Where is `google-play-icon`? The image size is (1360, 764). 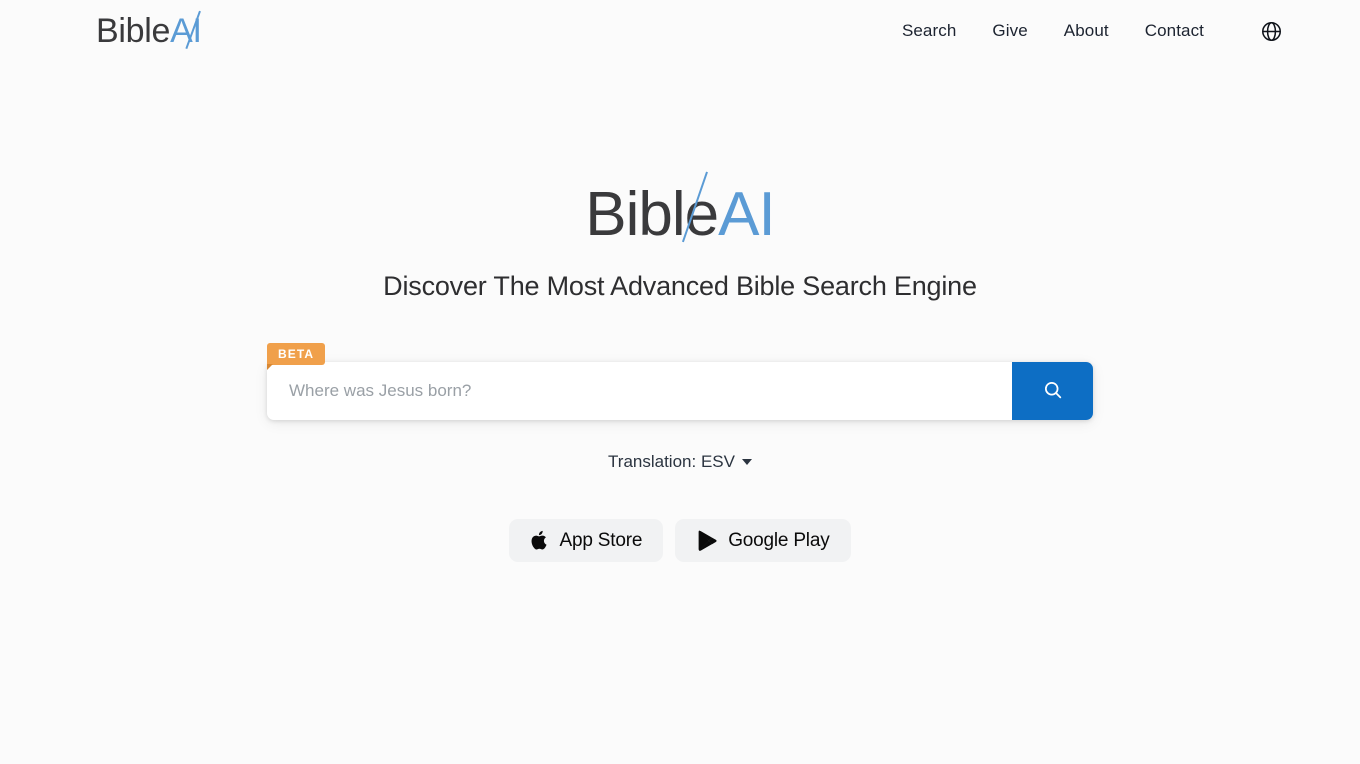 google-play-icon is located at coordinates (707, 540).